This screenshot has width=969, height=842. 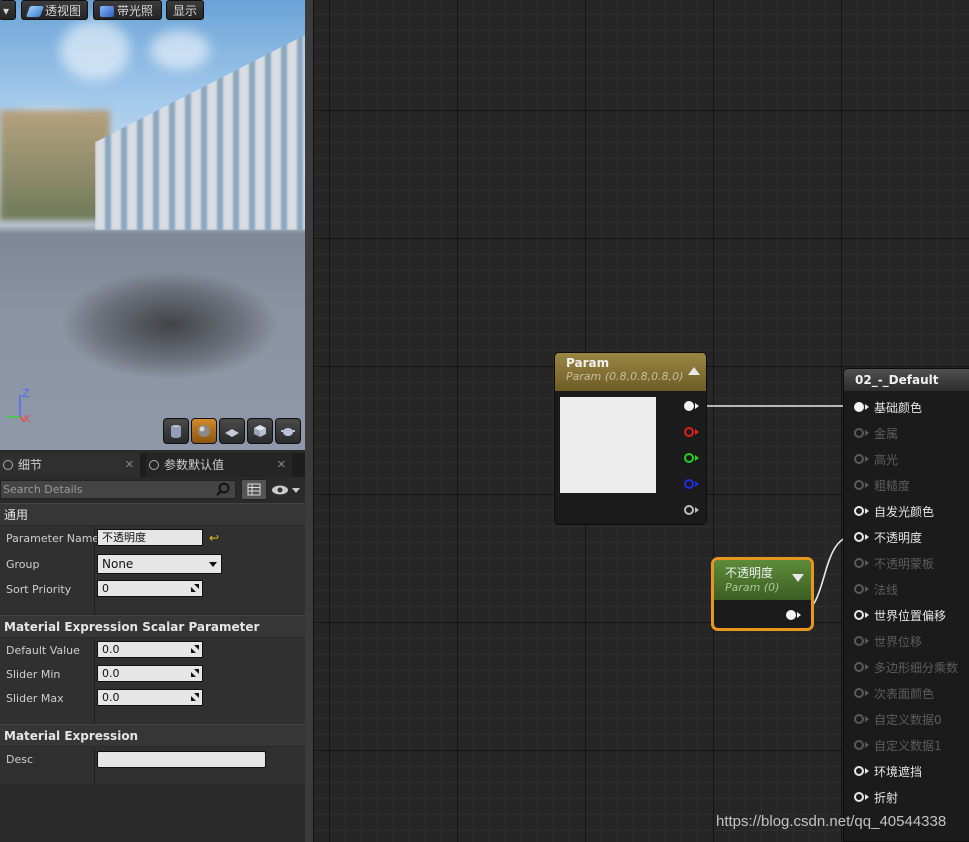 I want to click on material-input-label: 环境遮挡, so click(x=898, y=772).